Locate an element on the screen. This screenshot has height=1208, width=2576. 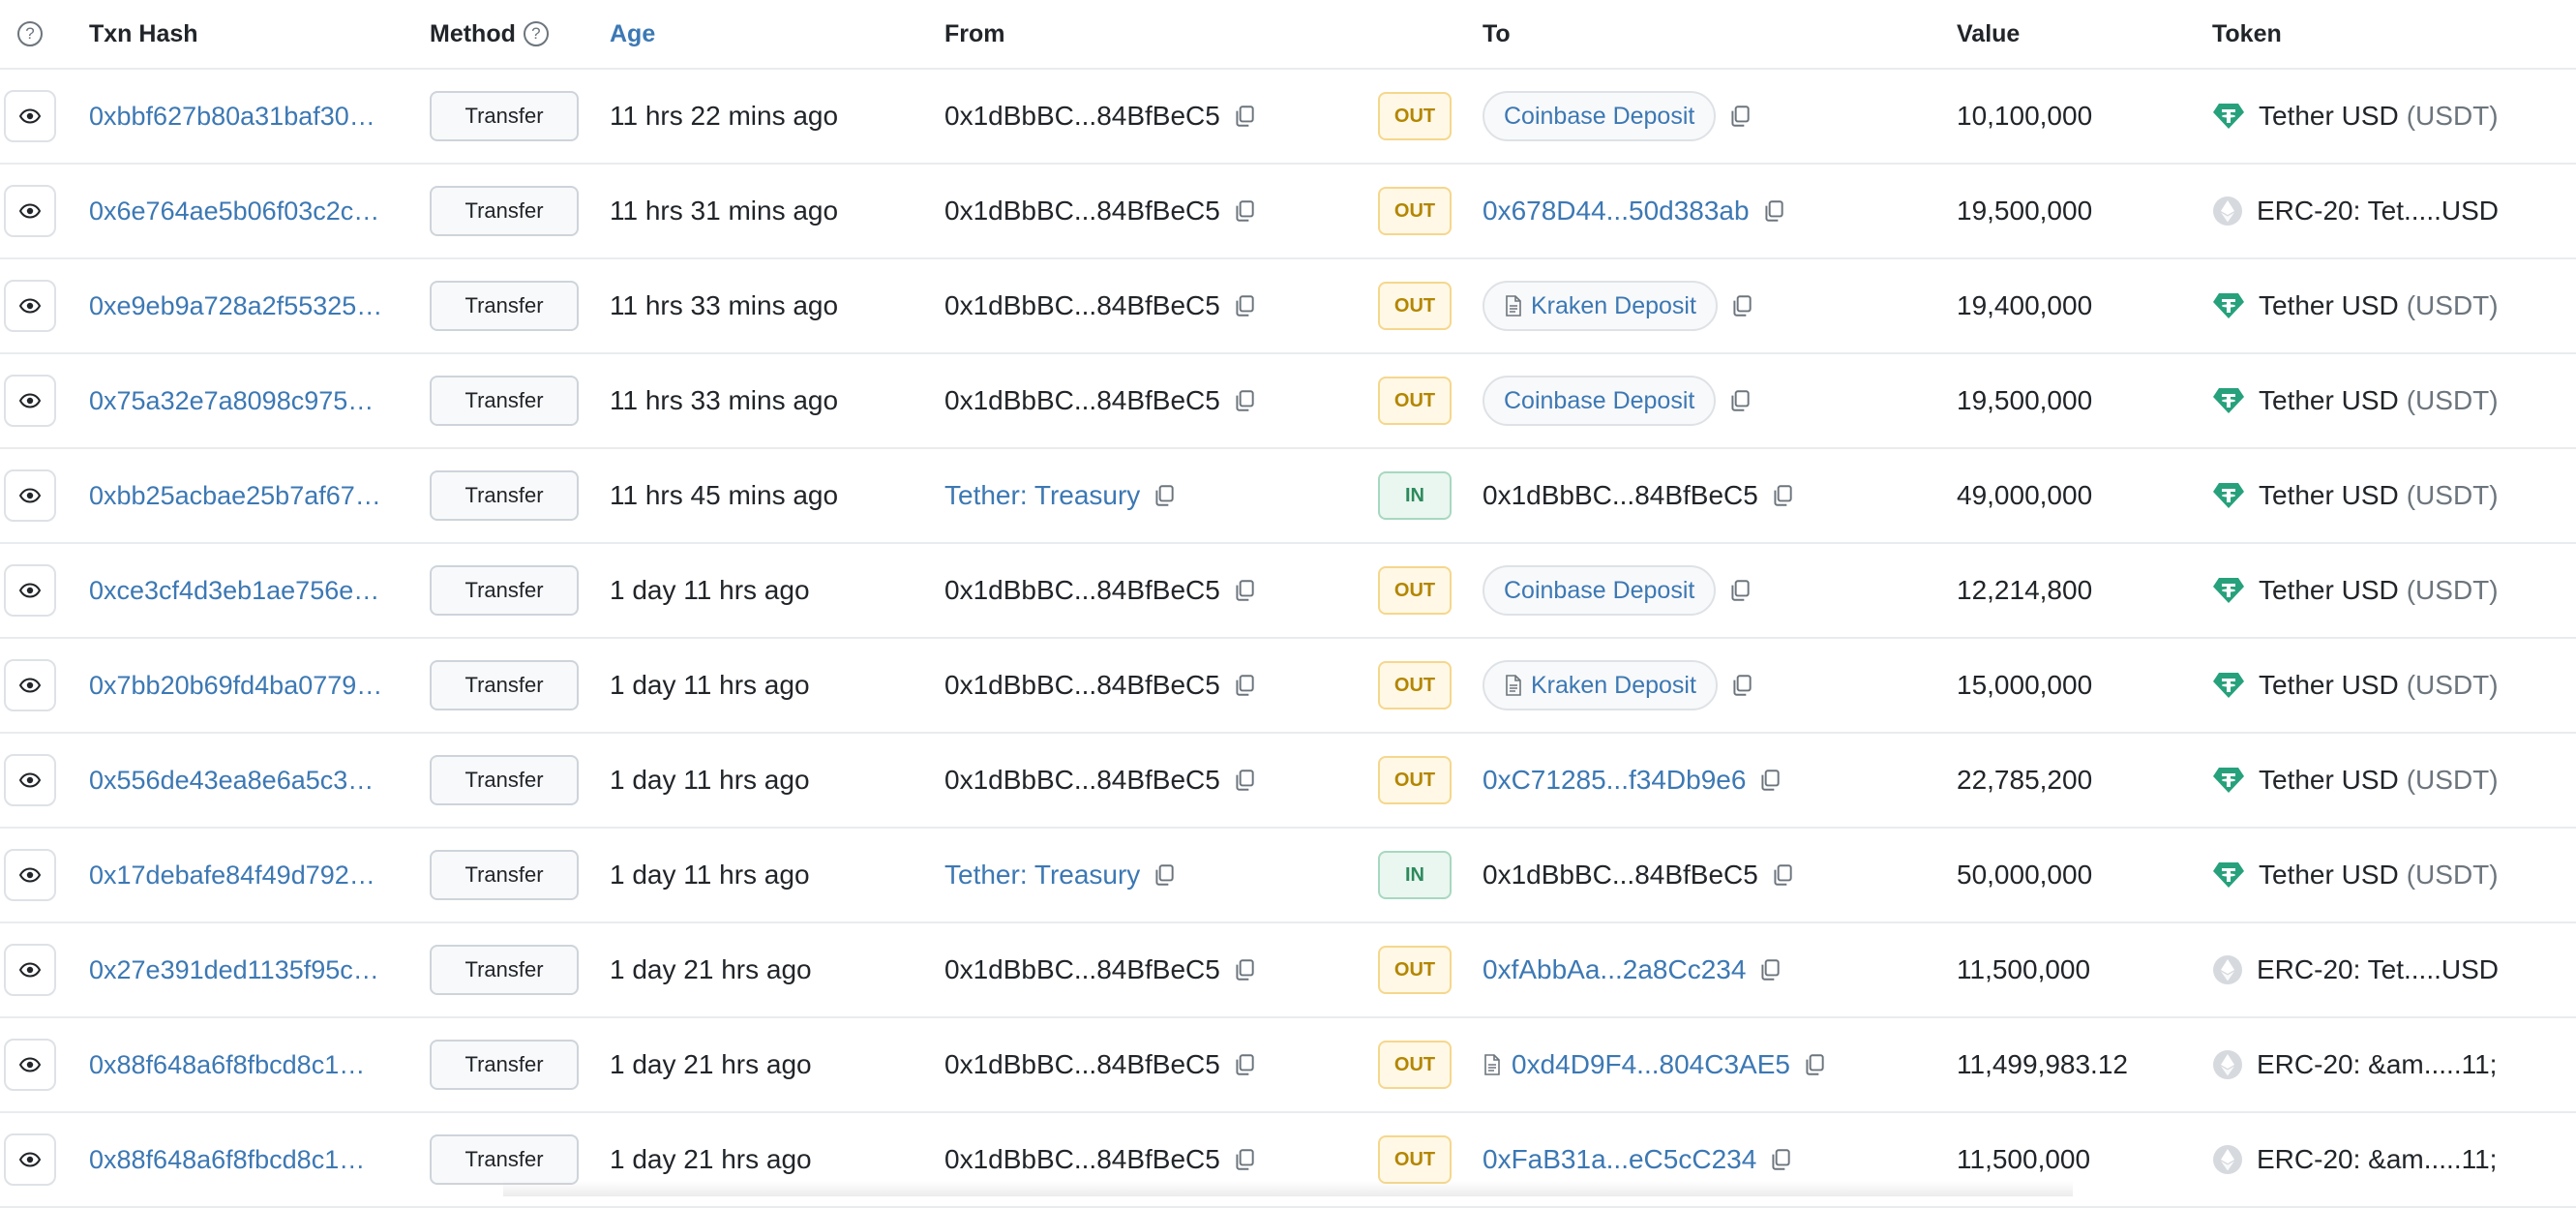
to-address: 0xC71285...f34Db9e6 is located at coordinates (1614, 780).